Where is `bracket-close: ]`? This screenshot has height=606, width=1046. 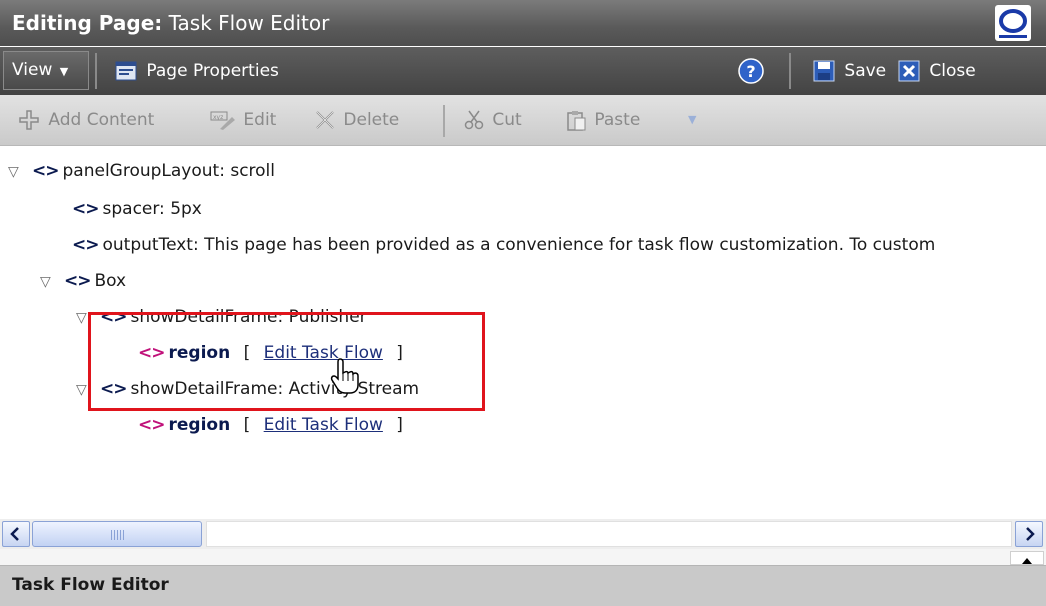
bracket-close: ] is located at coordinates (399, 425).